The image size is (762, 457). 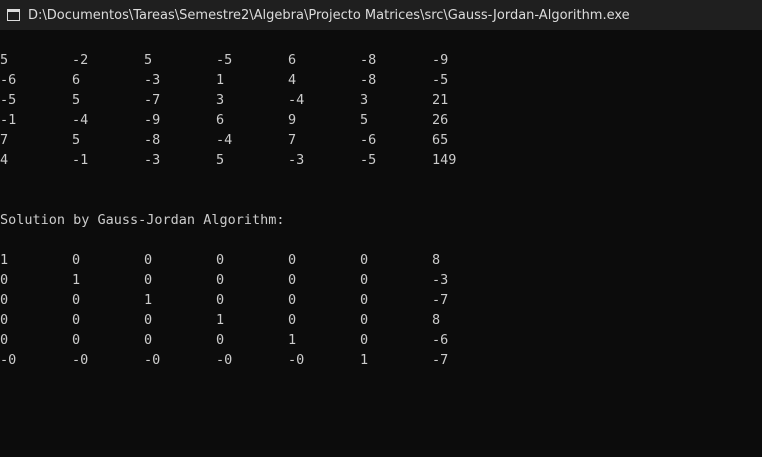 I want to click on matrix-row: 4 -1 -3 5 -3 -5 149, so click(x=381, y=160).